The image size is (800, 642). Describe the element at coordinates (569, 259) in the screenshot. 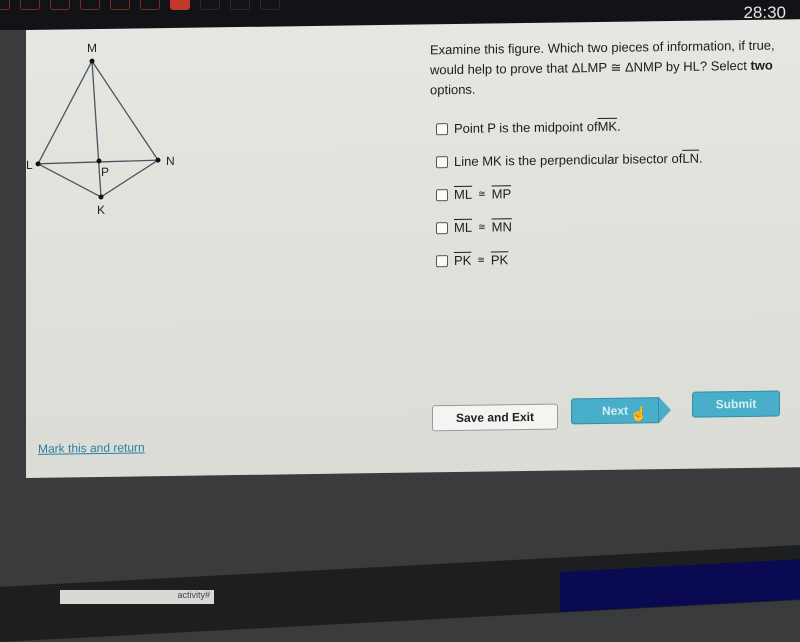

I see `option-pk-congruent-pk: PK ≅ PK` at that location.